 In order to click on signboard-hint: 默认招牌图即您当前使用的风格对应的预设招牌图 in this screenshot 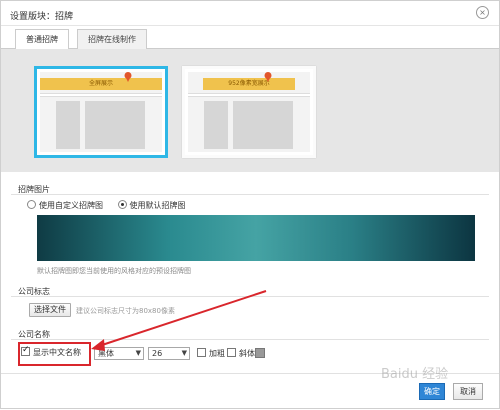, I will do `click(114, 271)`.